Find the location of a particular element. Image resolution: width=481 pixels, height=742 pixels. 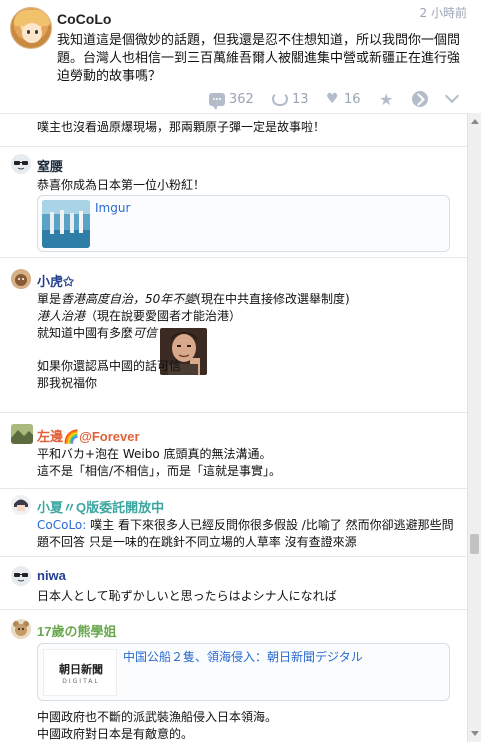

post-timestamp: 2 小時前 is located at coordinates (443, 13).